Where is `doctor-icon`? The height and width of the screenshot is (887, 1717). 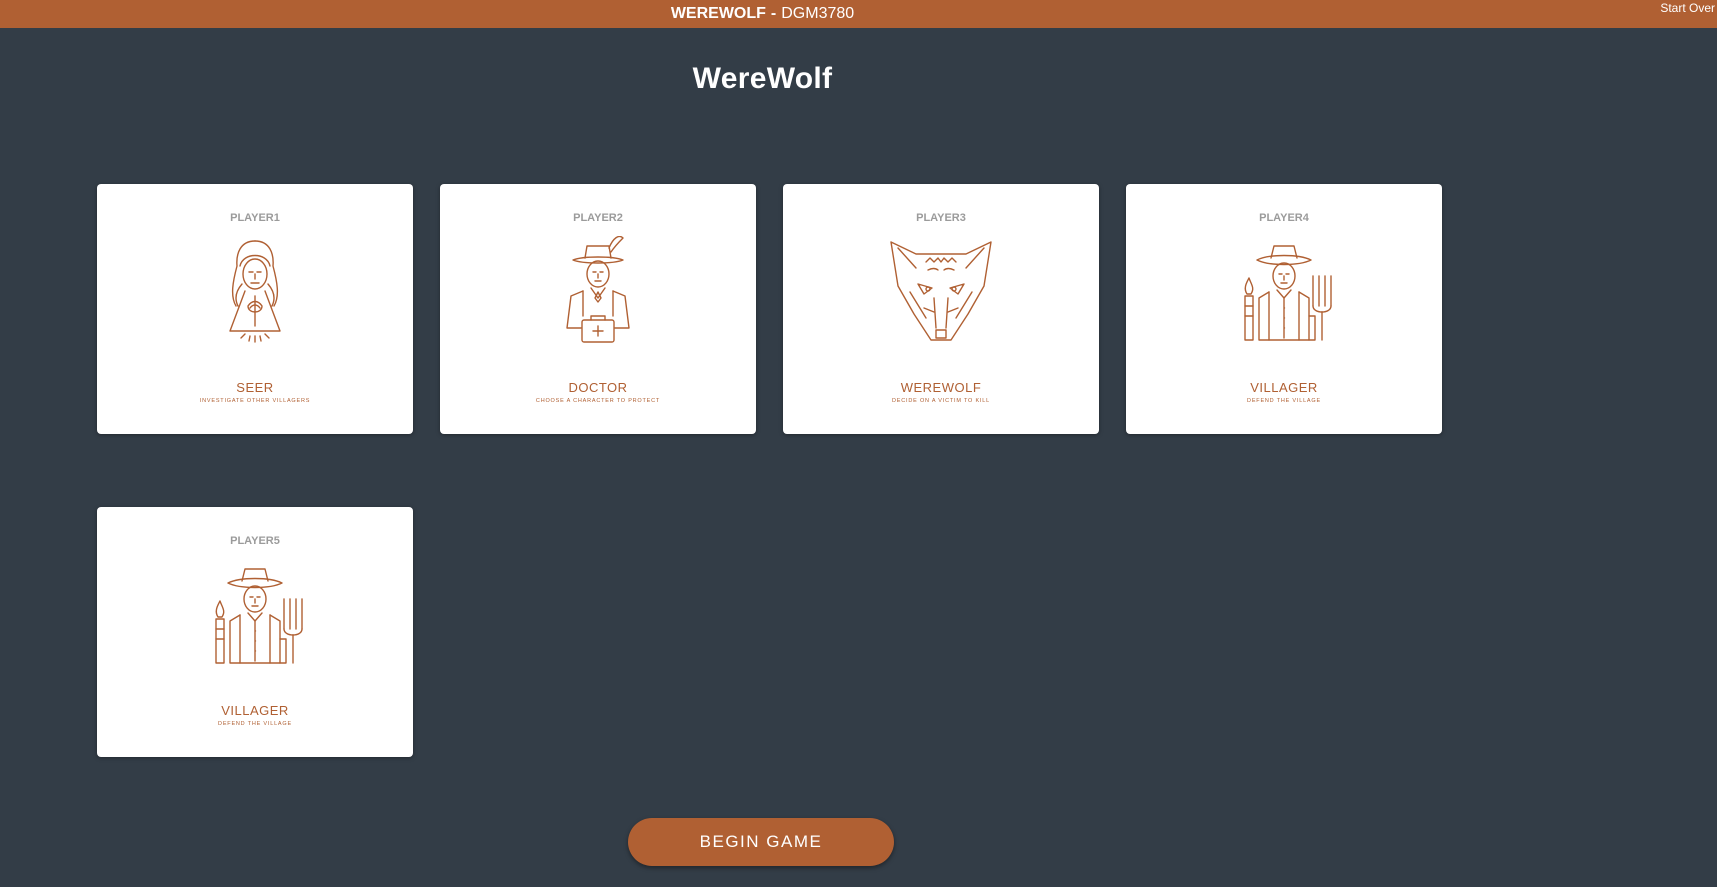
doctor-icon is located at coordinates (598, 291).